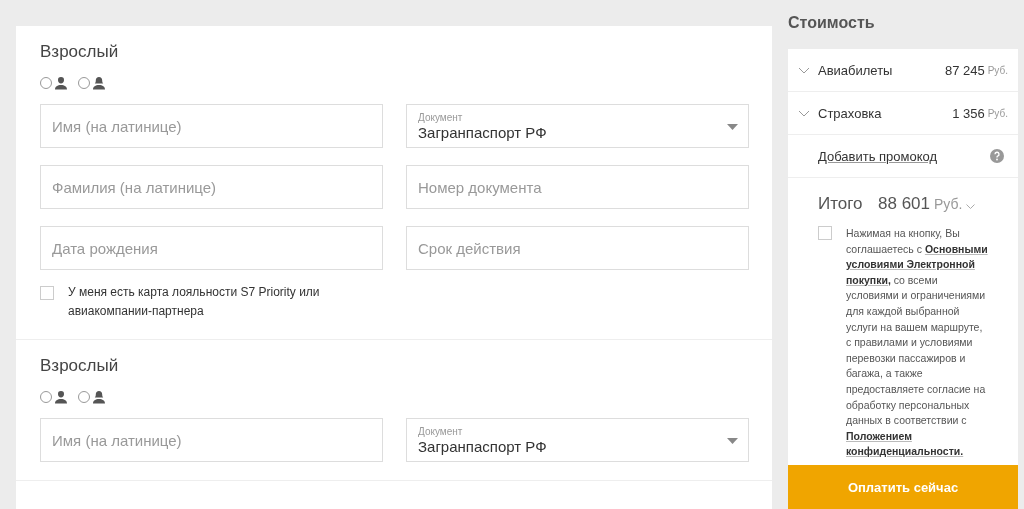 The image size is (1024, 509). I want to click on cost-amount: 87 245, so click(964, 70).